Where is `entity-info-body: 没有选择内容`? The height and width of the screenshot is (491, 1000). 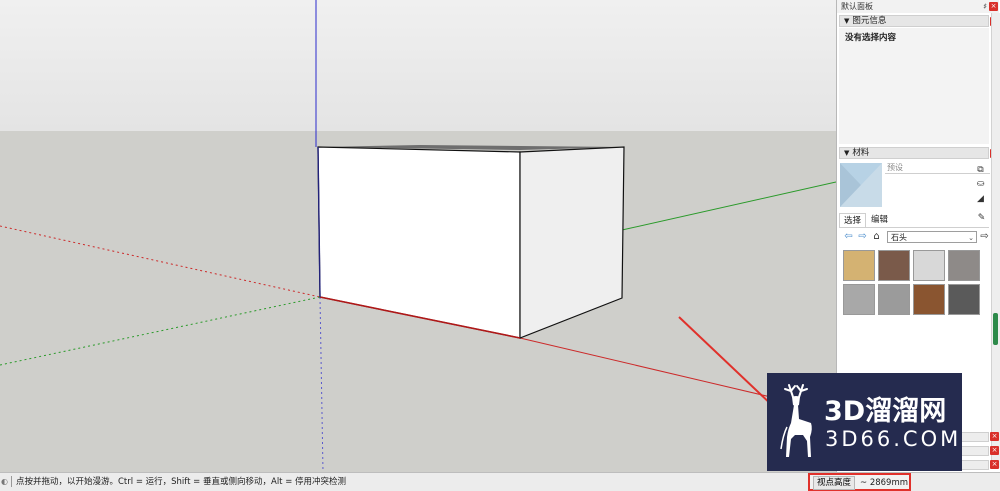 entity-info-body: 没有选择内容 is located at coordinates (914, 86).